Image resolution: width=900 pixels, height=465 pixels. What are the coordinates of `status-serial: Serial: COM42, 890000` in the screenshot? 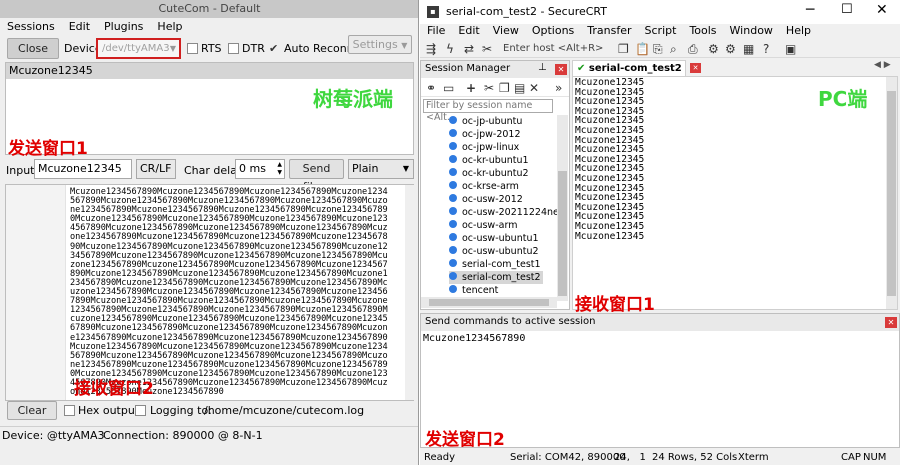 It's located at (568, 457).